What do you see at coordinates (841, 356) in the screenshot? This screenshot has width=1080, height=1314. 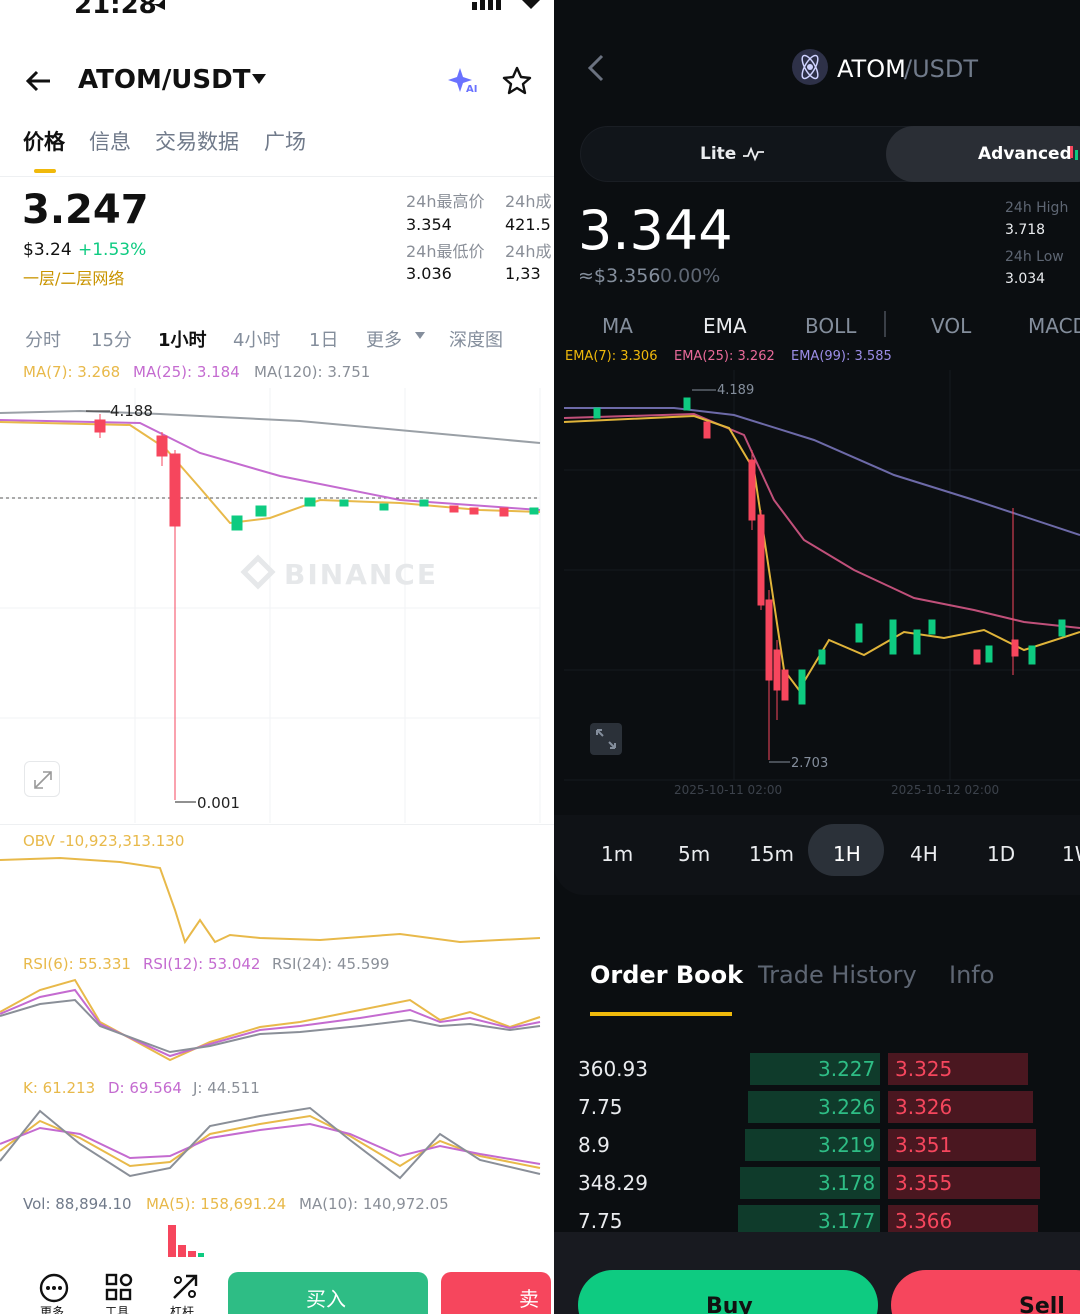 I see `ema99-legend: EMA(99): 3.585` at bounding box center [841, 356].